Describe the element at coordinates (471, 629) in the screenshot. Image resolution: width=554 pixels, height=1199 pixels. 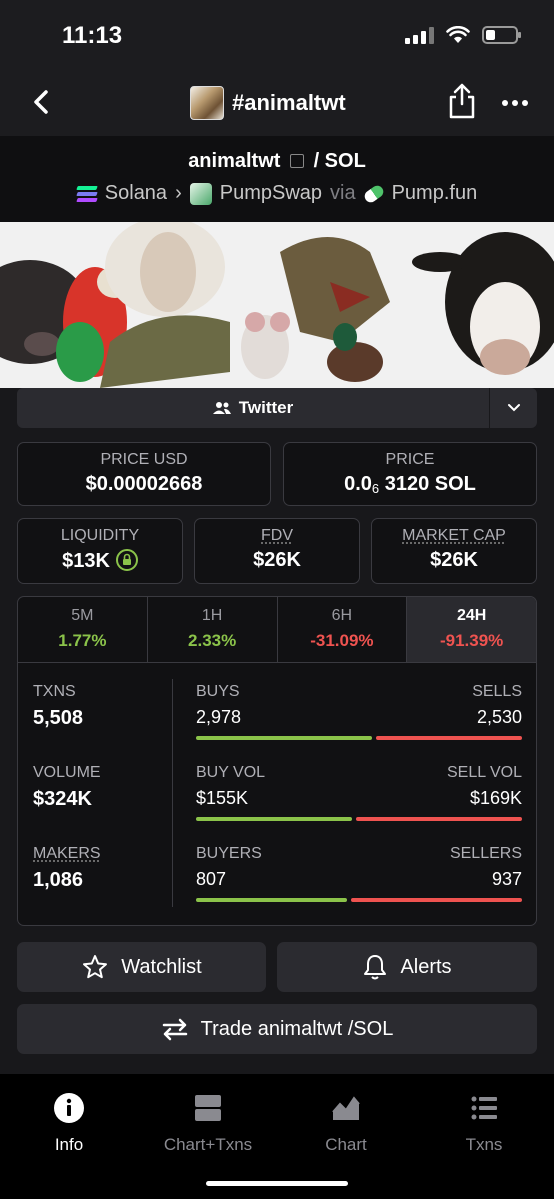
I see `tab-24h: 24H -91.39%` at that location.